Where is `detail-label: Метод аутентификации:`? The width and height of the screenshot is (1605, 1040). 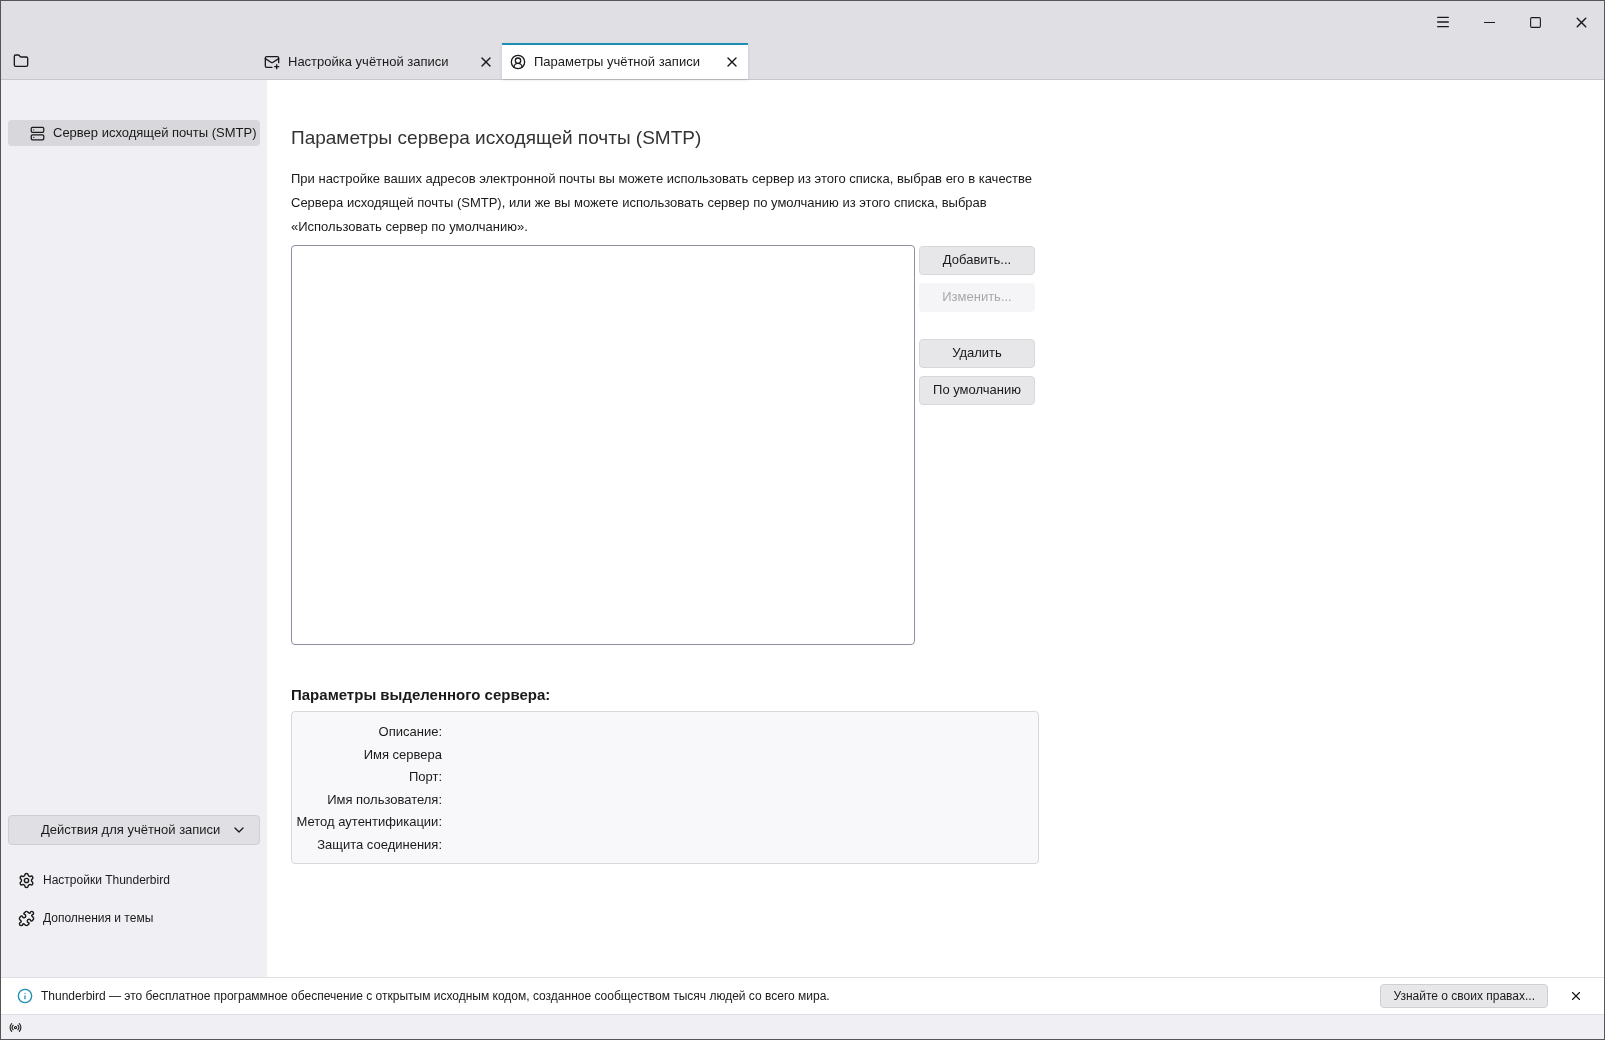
detail-label: Метод аутентификации: is located at coordinates (368, 822).